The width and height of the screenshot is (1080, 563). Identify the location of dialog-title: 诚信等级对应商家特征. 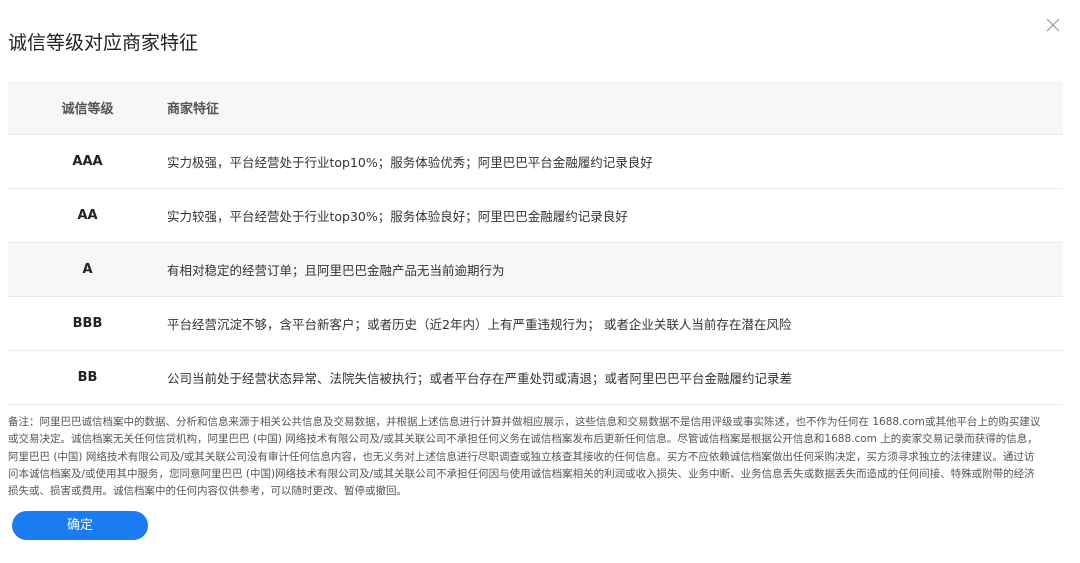
(103, 43).